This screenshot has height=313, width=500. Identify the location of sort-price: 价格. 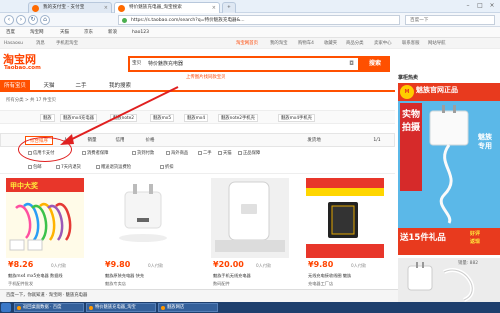
(150, 140).